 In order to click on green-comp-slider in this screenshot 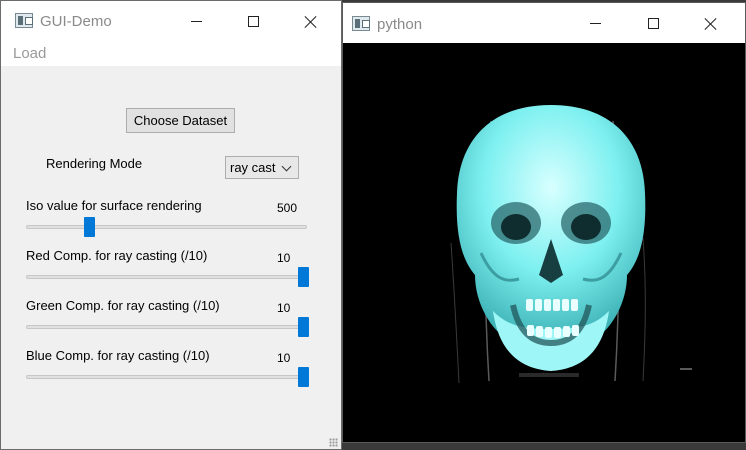, I will do `click(167, 327)`.